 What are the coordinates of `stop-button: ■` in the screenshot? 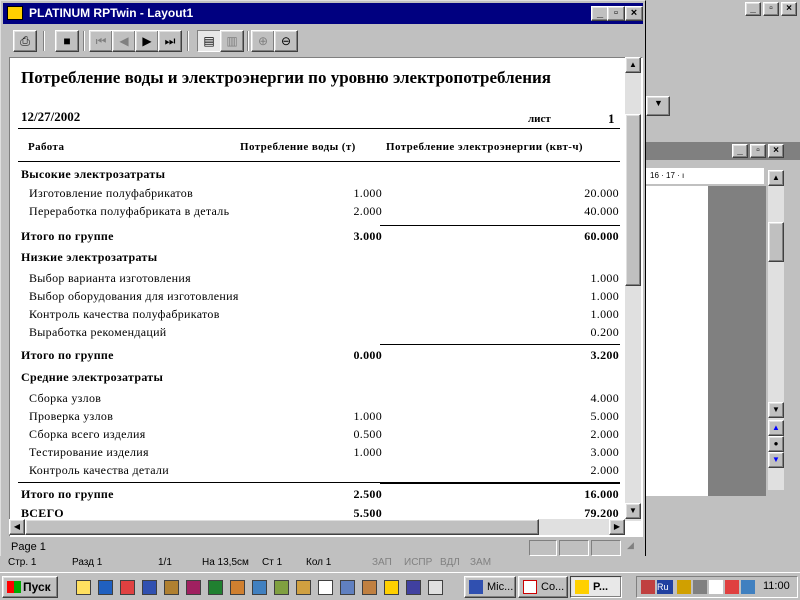 It's located at (67, 41).